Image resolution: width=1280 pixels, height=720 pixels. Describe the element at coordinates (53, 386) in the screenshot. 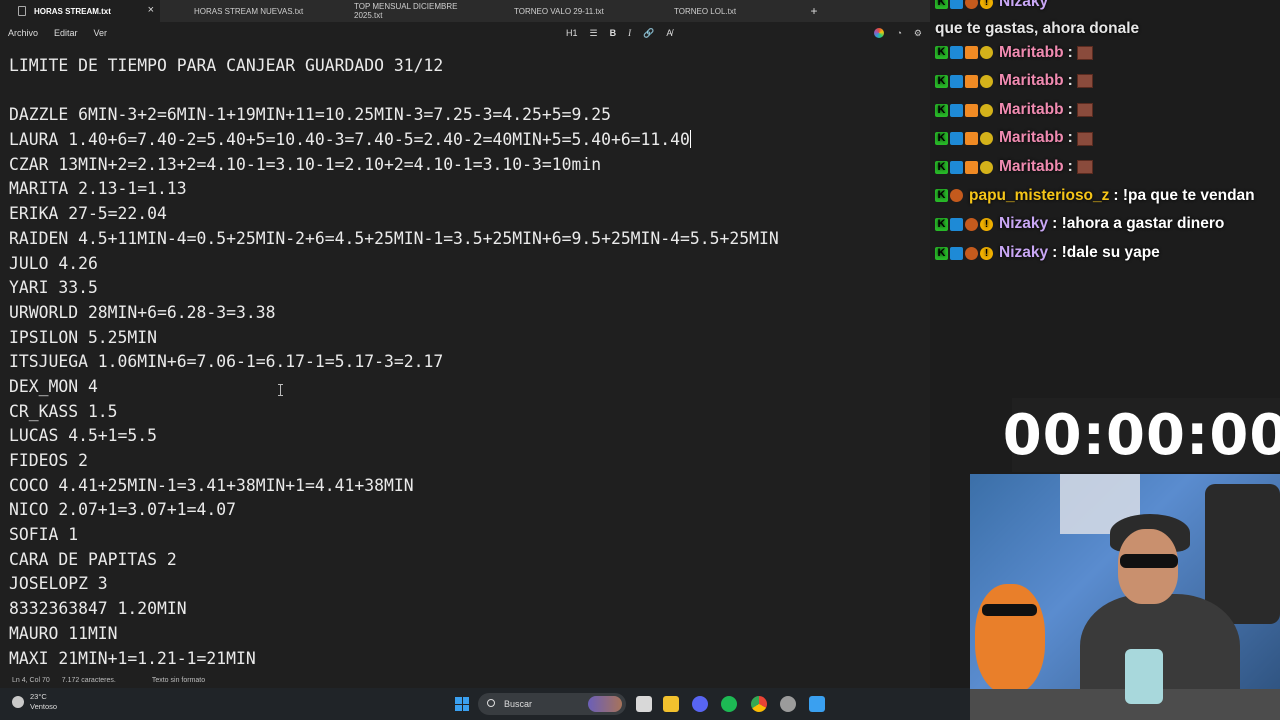

I see `editor-line: DEX_MON 4` at that location.